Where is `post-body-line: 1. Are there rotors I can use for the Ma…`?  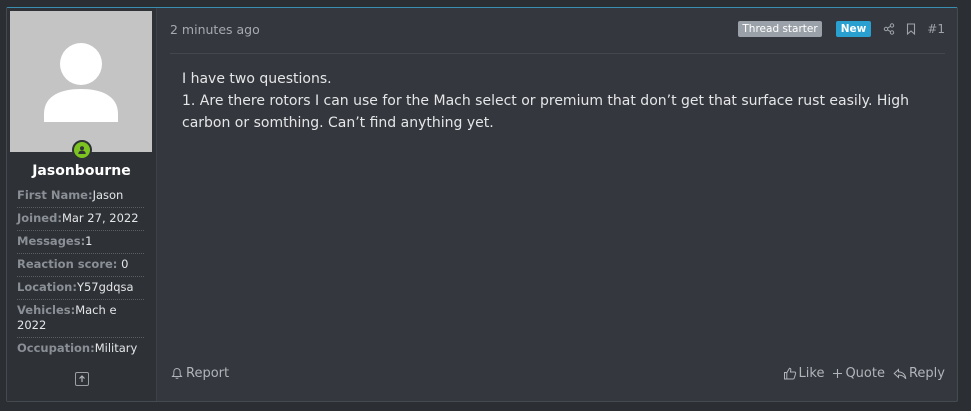 post-body-line: 1. Are there rotors I can use for the Ma… is located at coordinates (546, 112).